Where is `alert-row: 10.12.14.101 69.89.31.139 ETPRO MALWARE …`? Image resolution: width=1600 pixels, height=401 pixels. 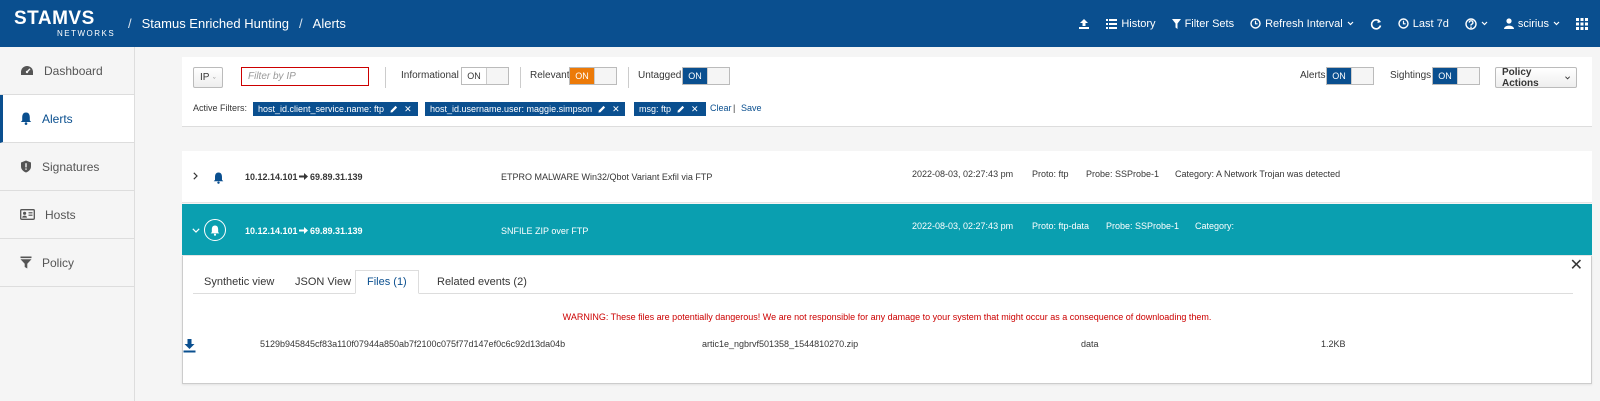
alert-row: 10.12.14.101 69.89.31.139 ETPRO MALWARE … is located at coordinates (887, 177).